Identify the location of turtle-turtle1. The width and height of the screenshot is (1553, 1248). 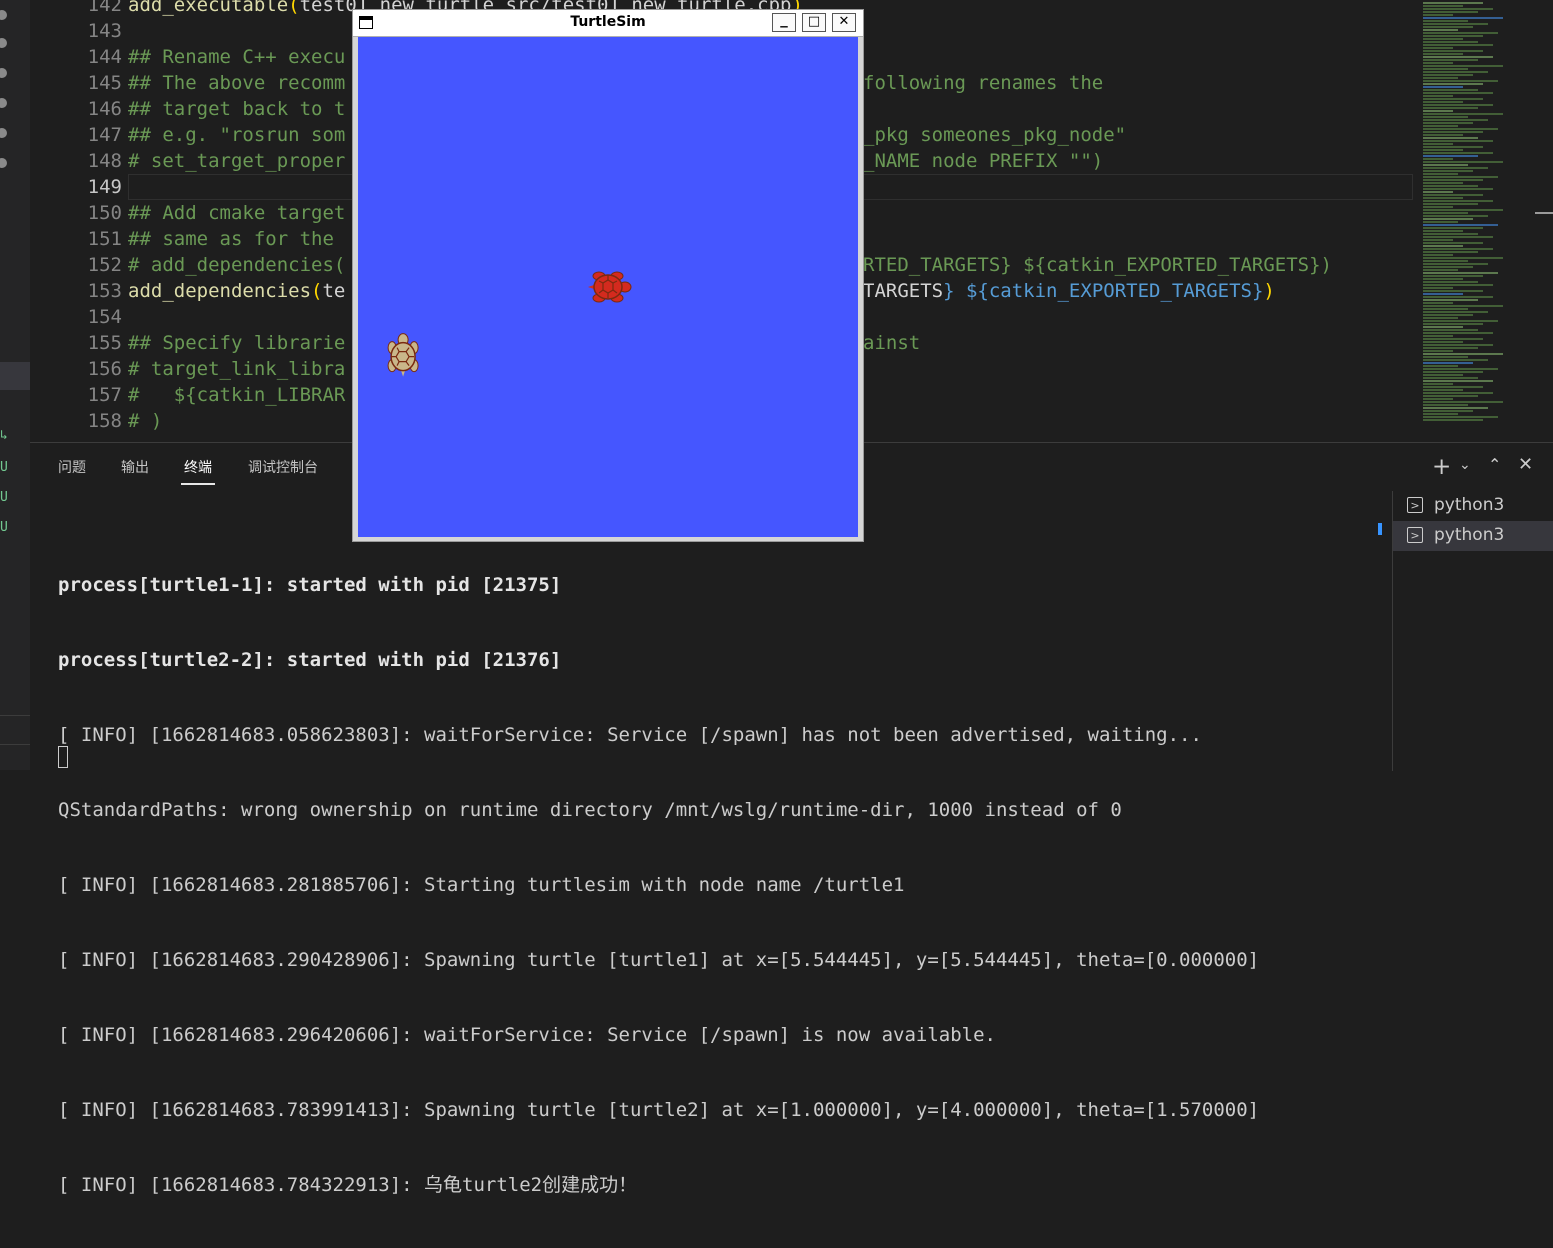
(609, 287).